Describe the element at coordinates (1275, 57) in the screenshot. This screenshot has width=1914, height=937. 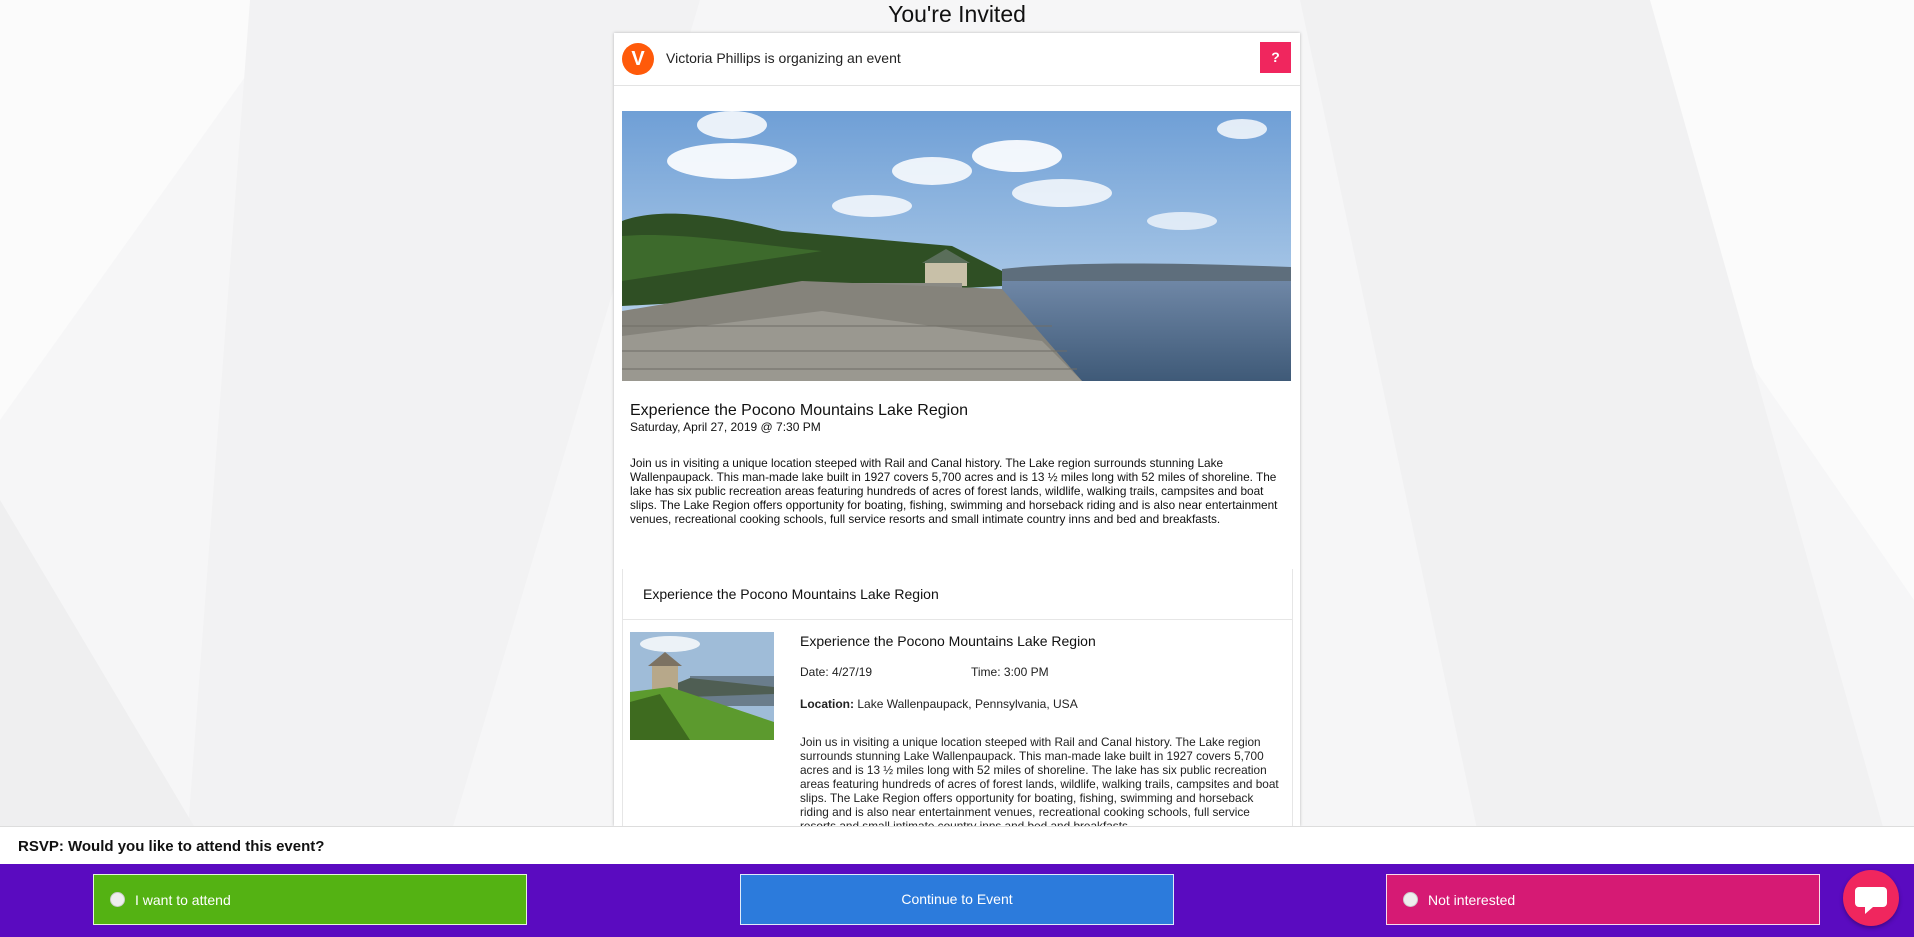
I see `help-button: ?` at that location.